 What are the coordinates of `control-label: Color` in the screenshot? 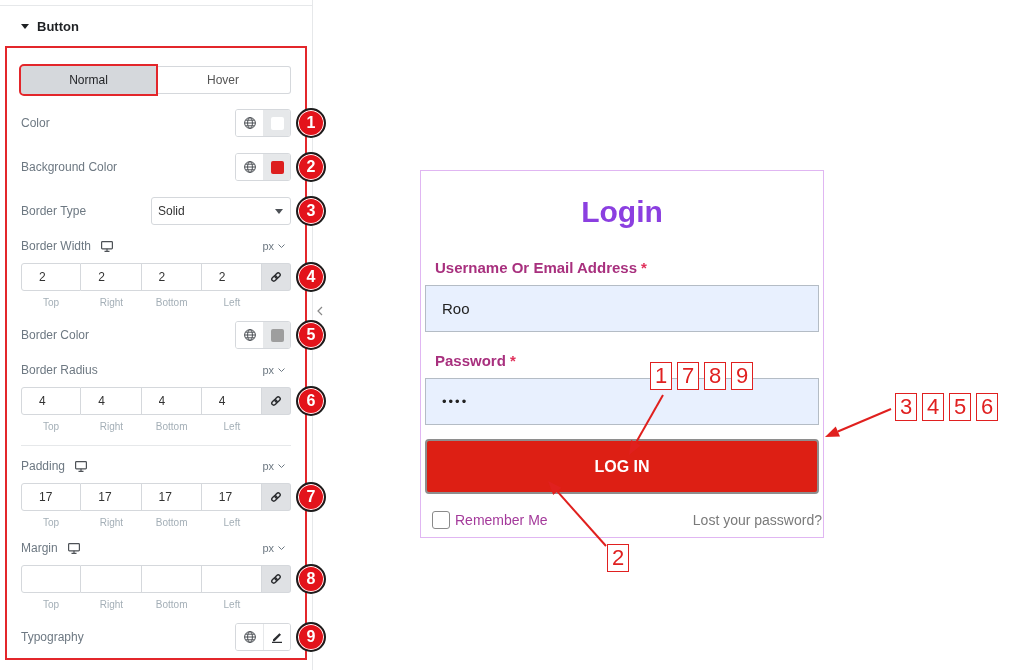 It's located at (35, 123).